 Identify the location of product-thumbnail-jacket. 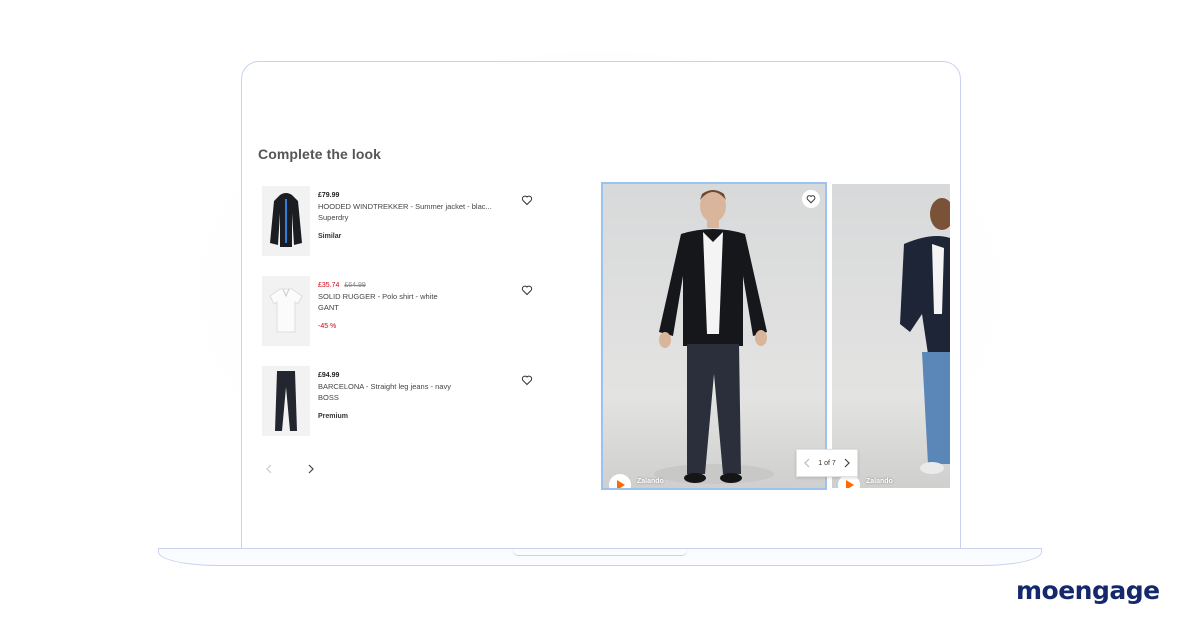
(286, 221).